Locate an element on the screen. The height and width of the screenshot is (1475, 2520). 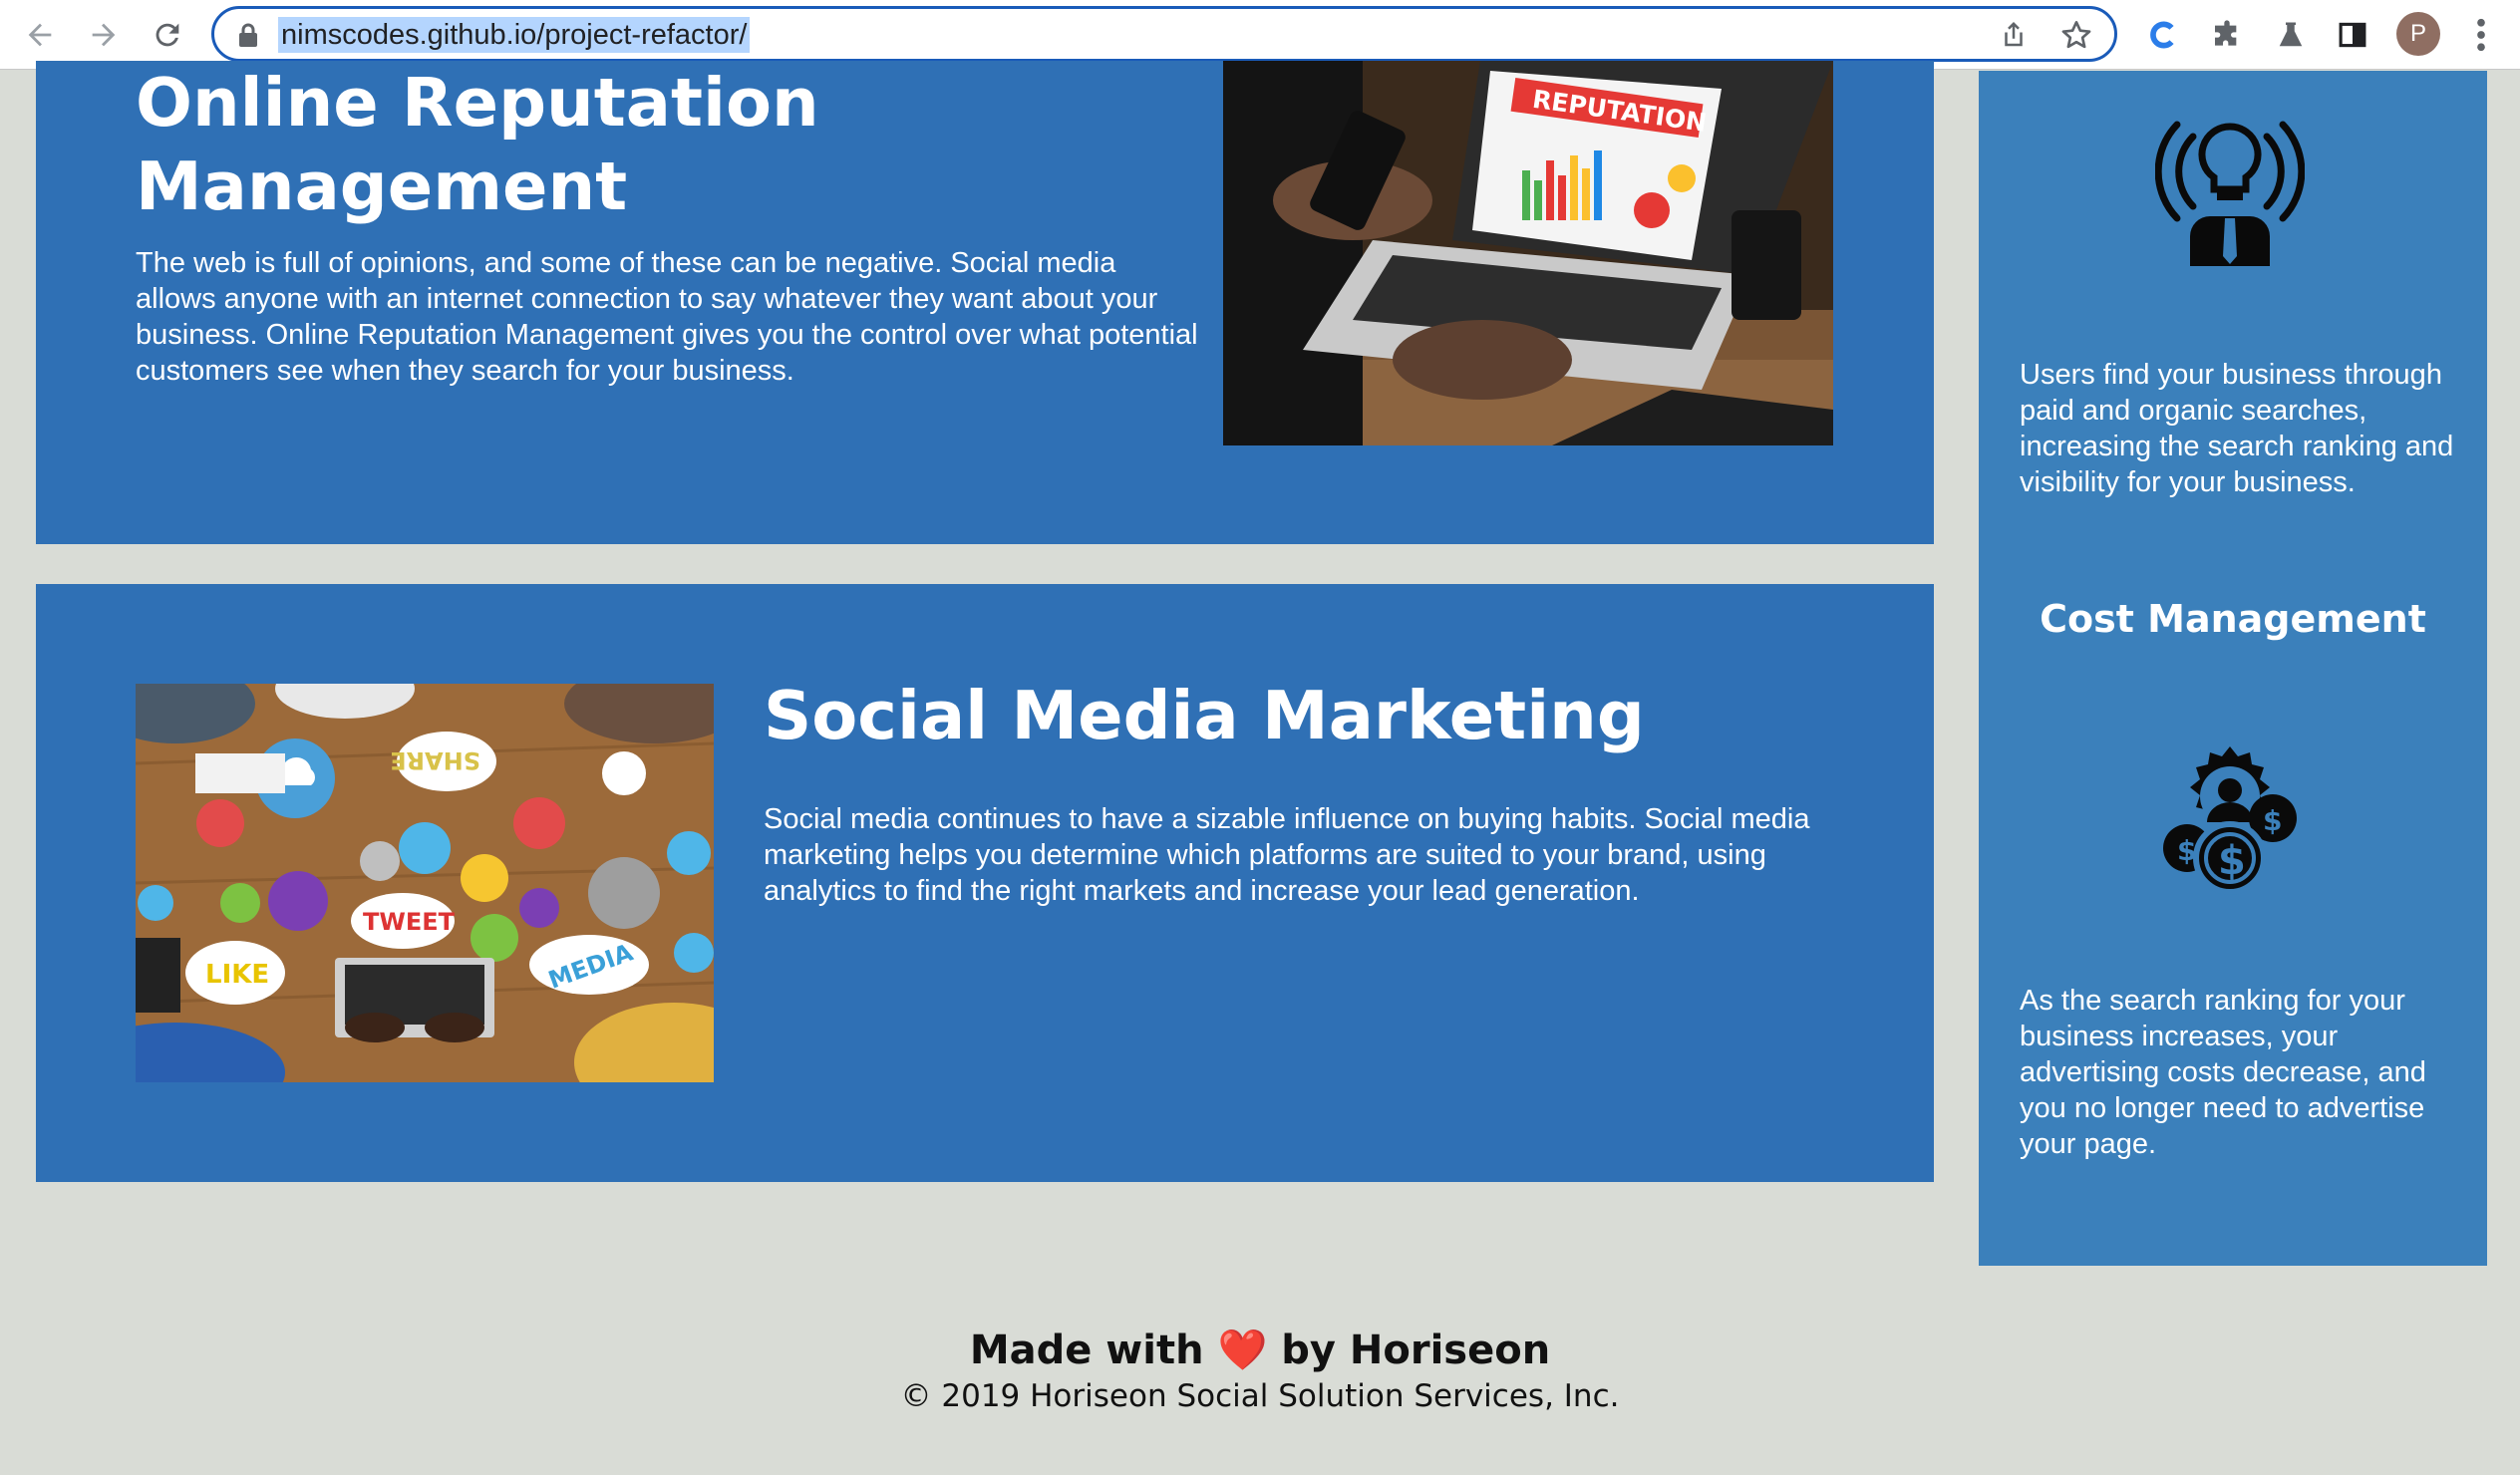
sidebar-icon is located at coordinates (2352, 35).